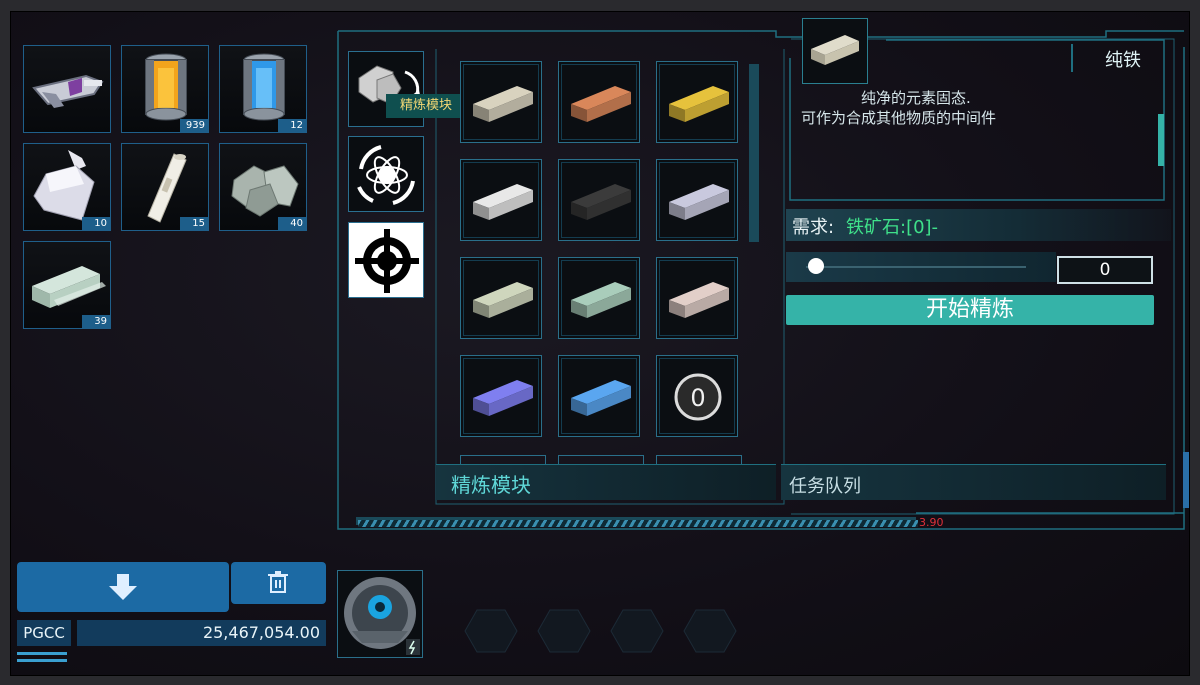 Image resolution: width=1200 pixels, height=685 pixels. I want to click on slider-knob, so click(816, 266).